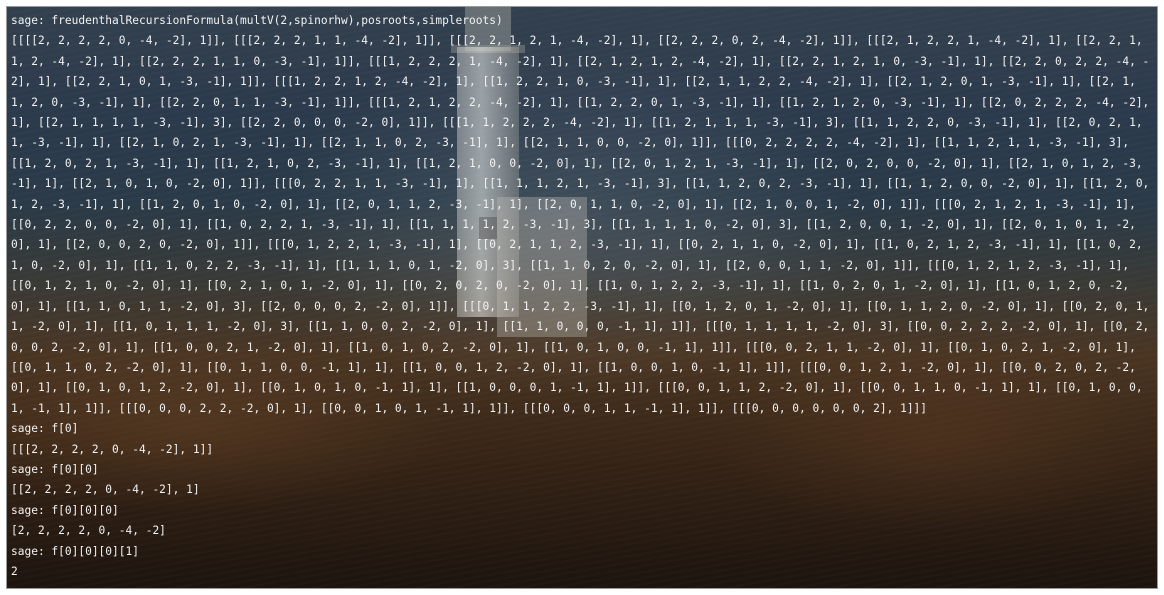 This screenshot has width=1164, height=595. Describe the element at coordinates (105, 490) in the screenshot. I see `terminal-output-line: [[2, 2, 2, 2, 0, -4, -2], 1]` at that location.